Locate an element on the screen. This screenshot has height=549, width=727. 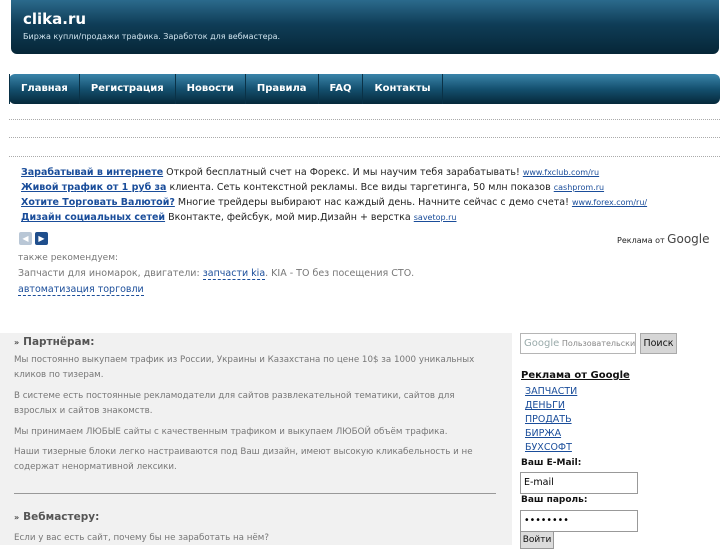
partners-heading-text: Партнёрам: is located at coordinates (59, 342).